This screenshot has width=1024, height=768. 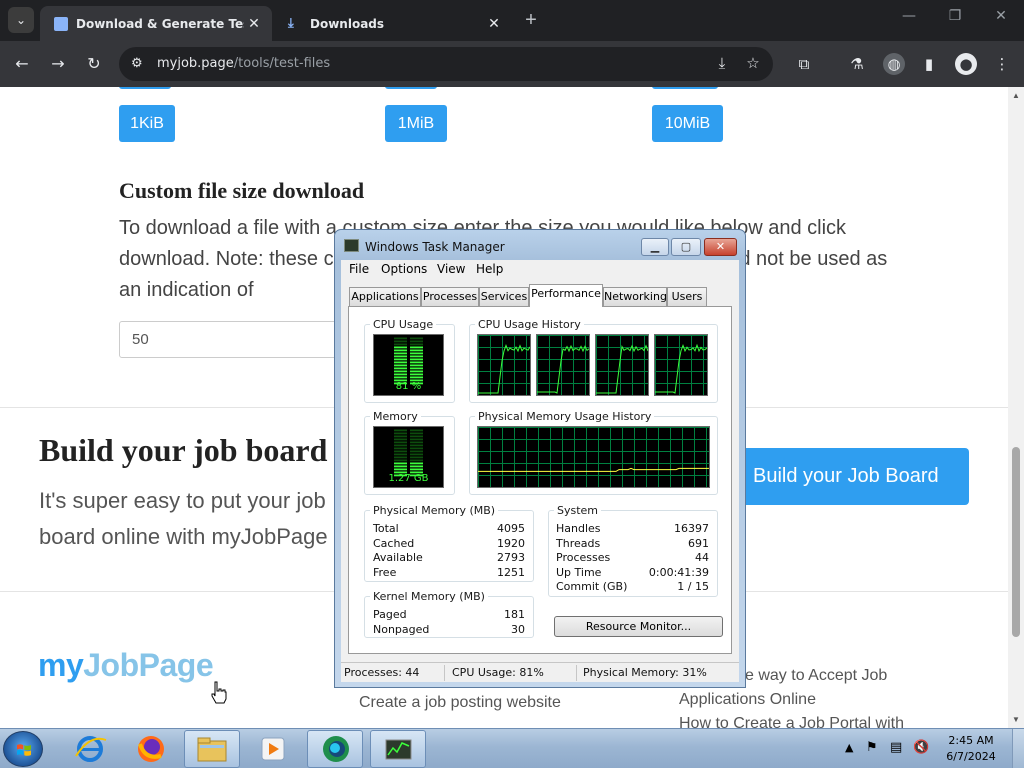 What do you see at coordinates (460, 703) in the screenshot?
I see `footer-link: Create a job posting website` at bounding box center [460, 703].